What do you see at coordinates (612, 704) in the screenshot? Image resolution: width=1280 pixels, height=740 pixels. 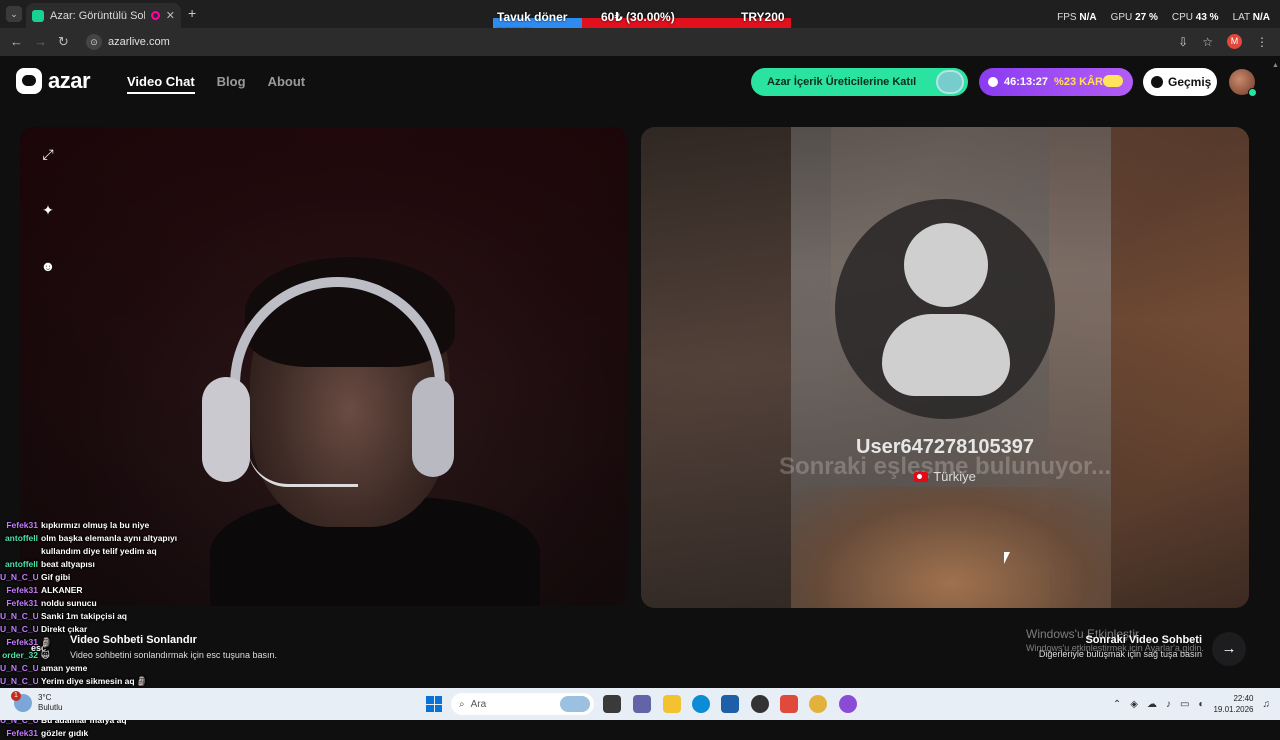 I see `task-view-icon` at bounding box center [612, 704].